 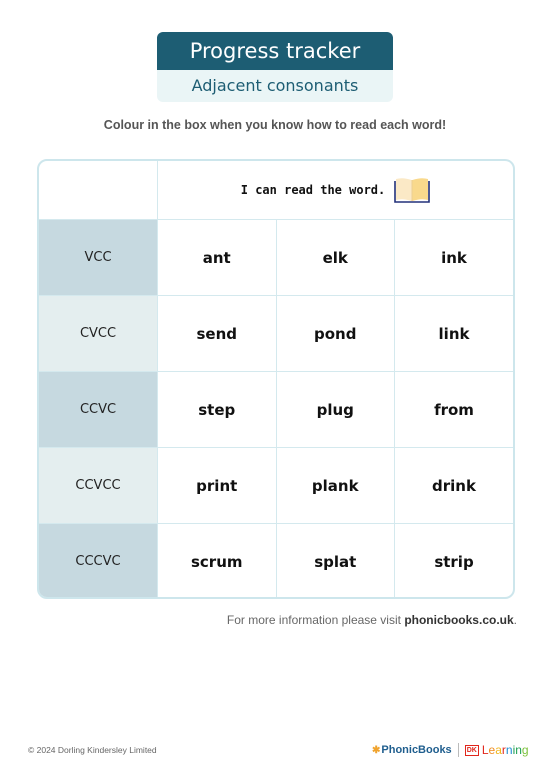 I want to click on word-cell: scrum, so click(x=217, y=560).